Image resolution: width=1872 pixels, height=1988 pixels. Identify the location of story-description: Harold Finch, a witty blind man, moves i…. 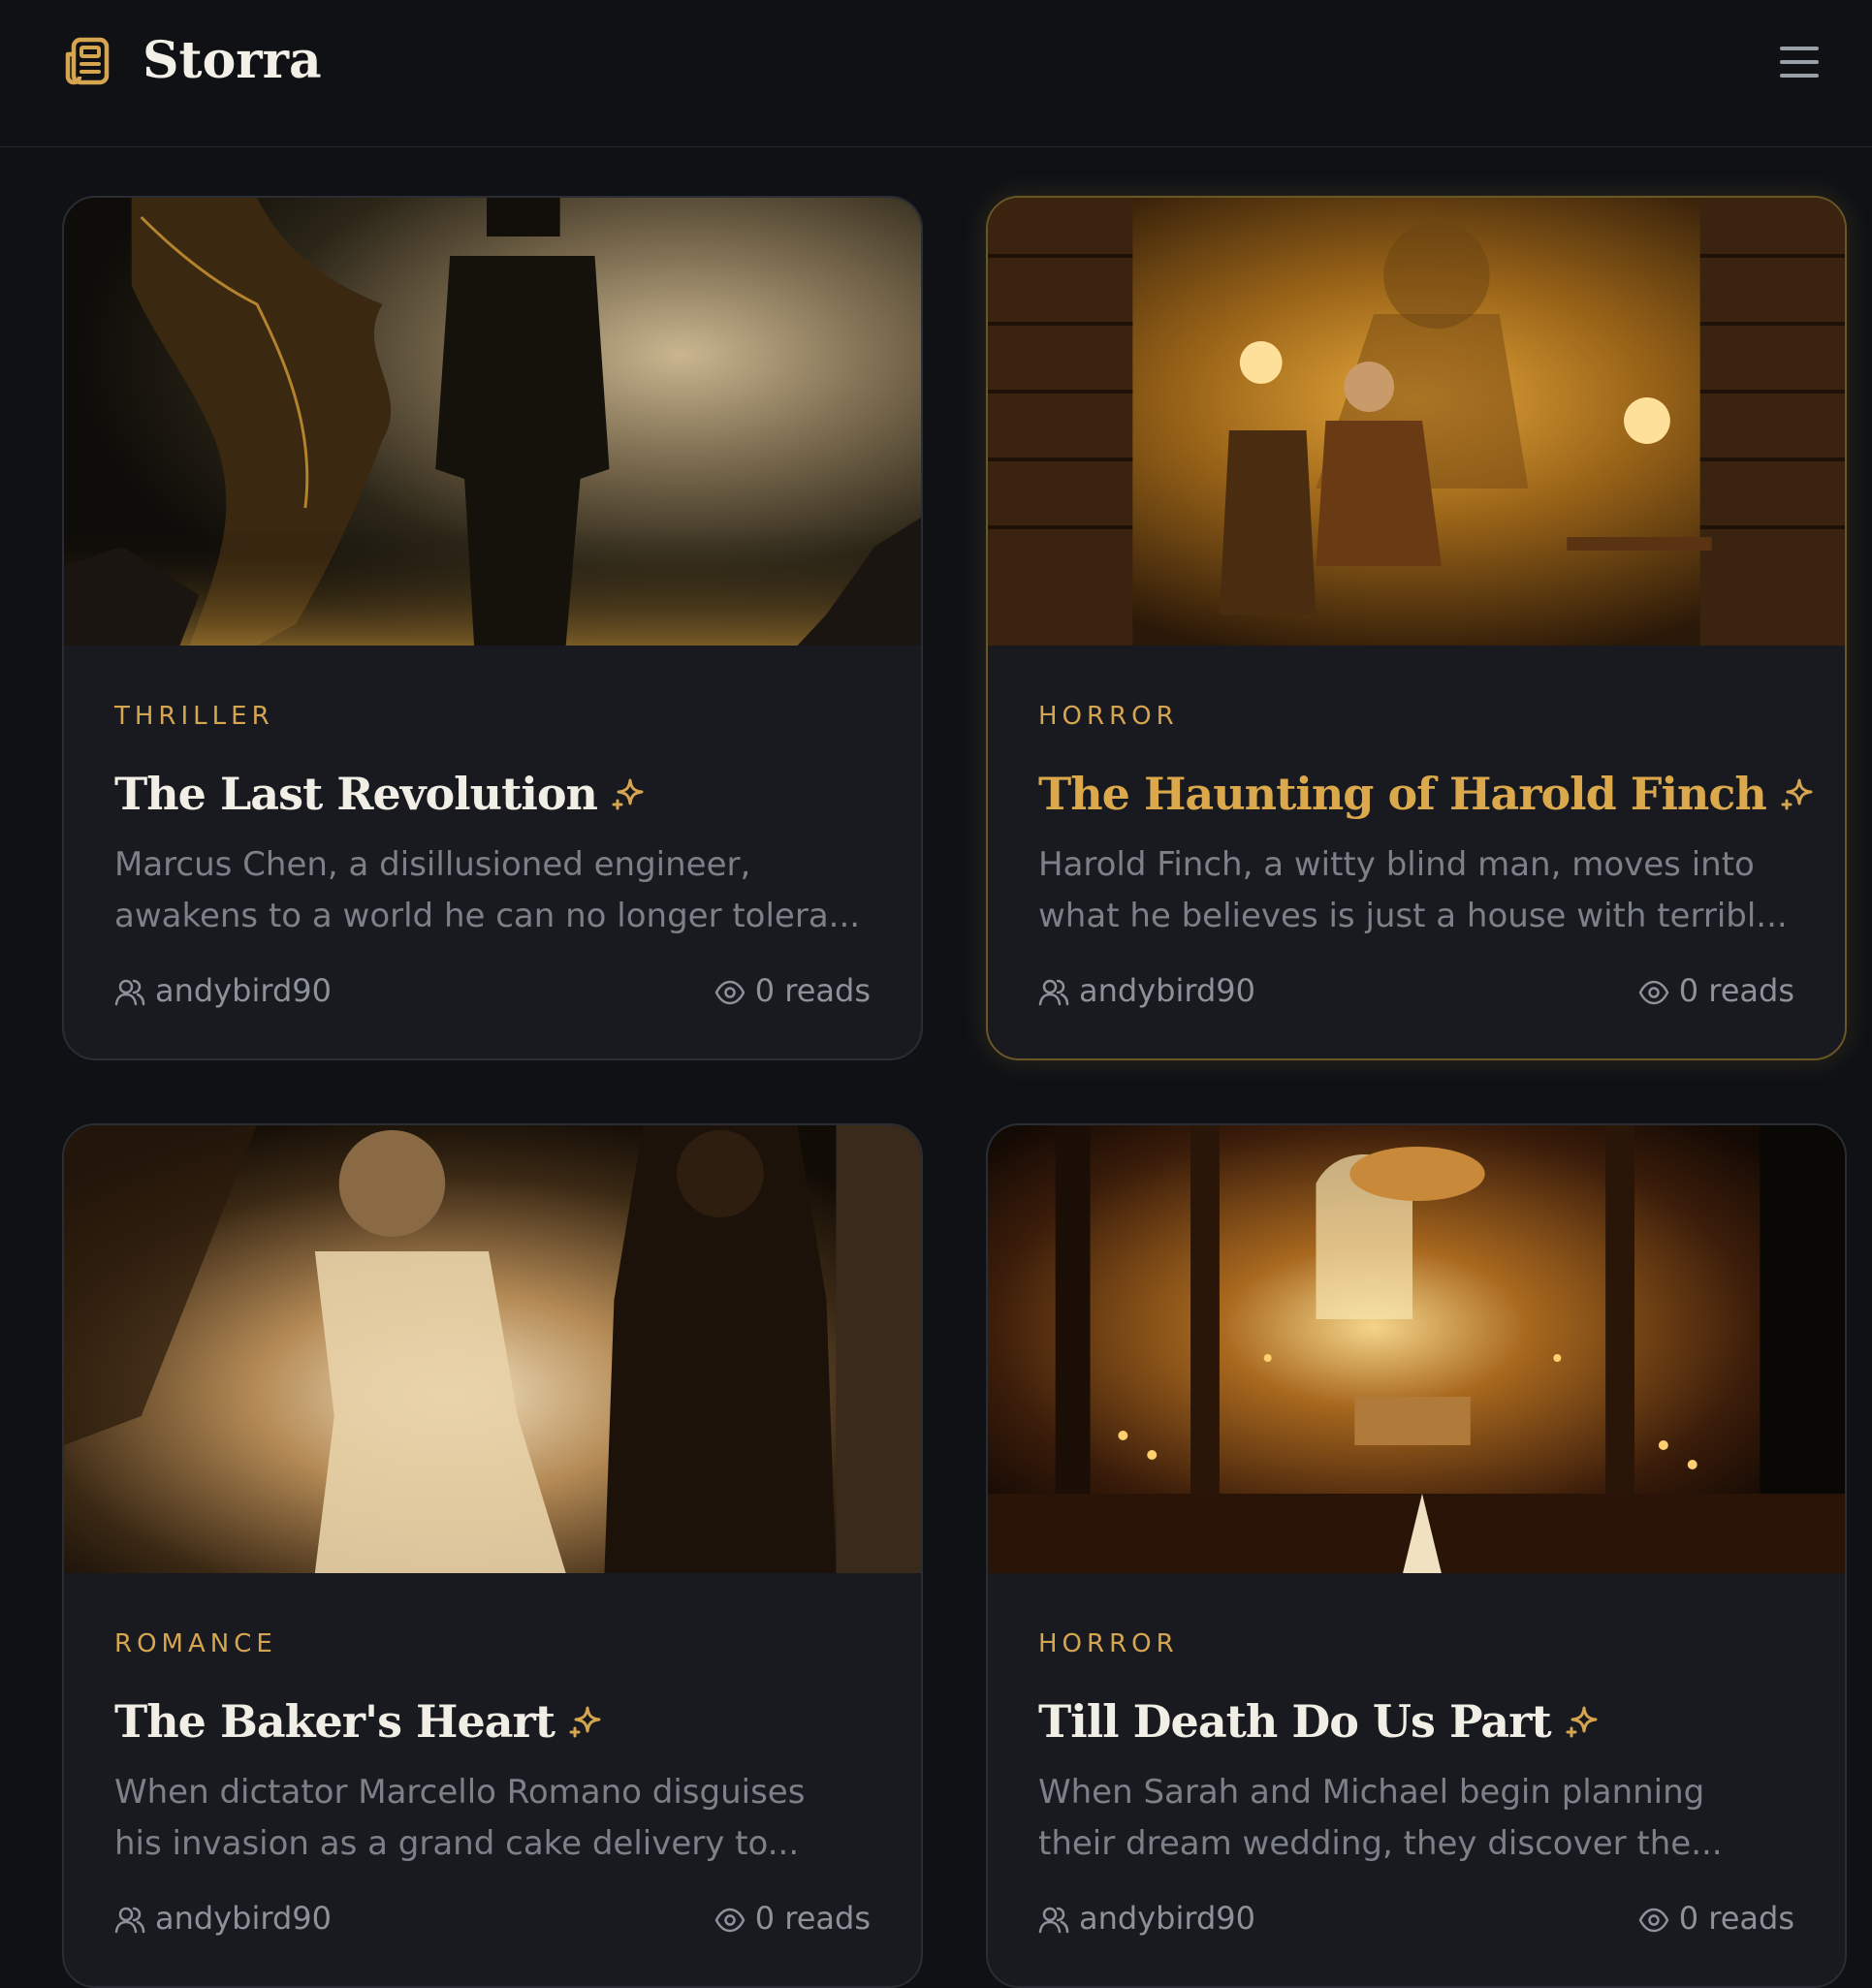
(1413, 890).